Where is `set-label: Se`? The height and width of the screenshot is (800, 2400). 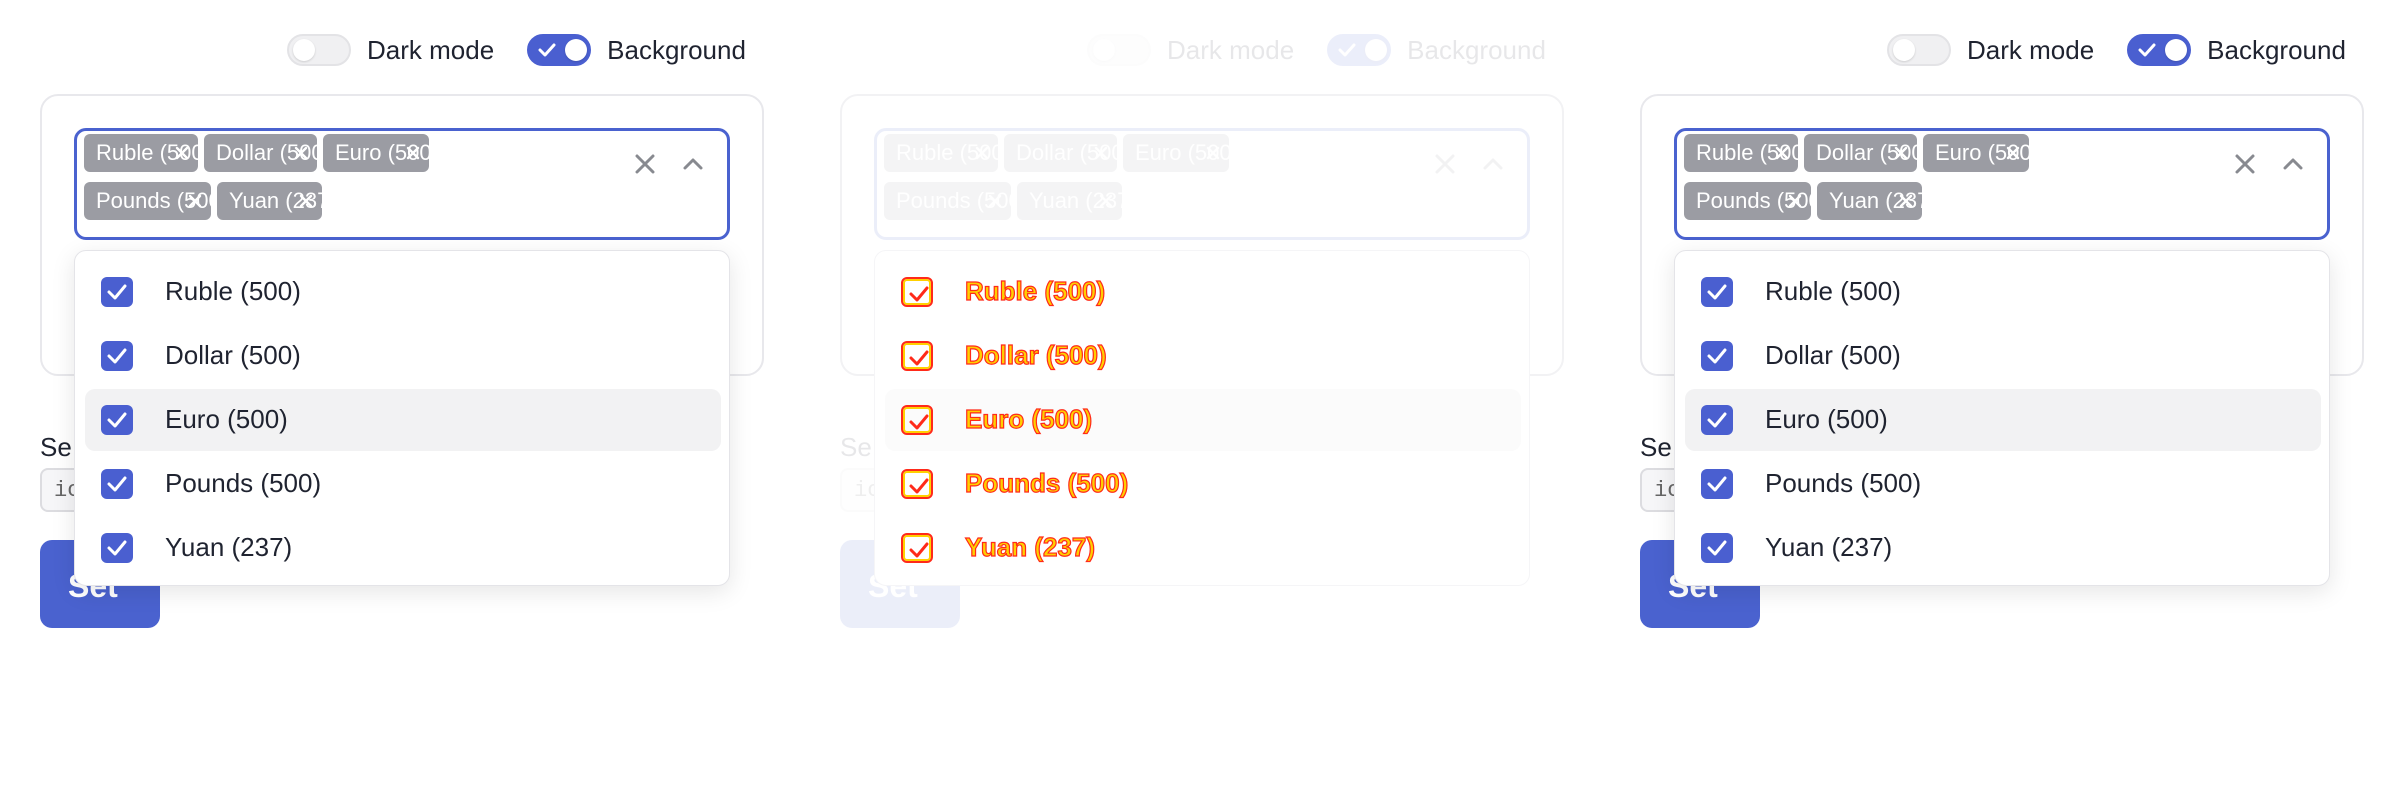 set-label: Se is located at coordinates (856, 447).